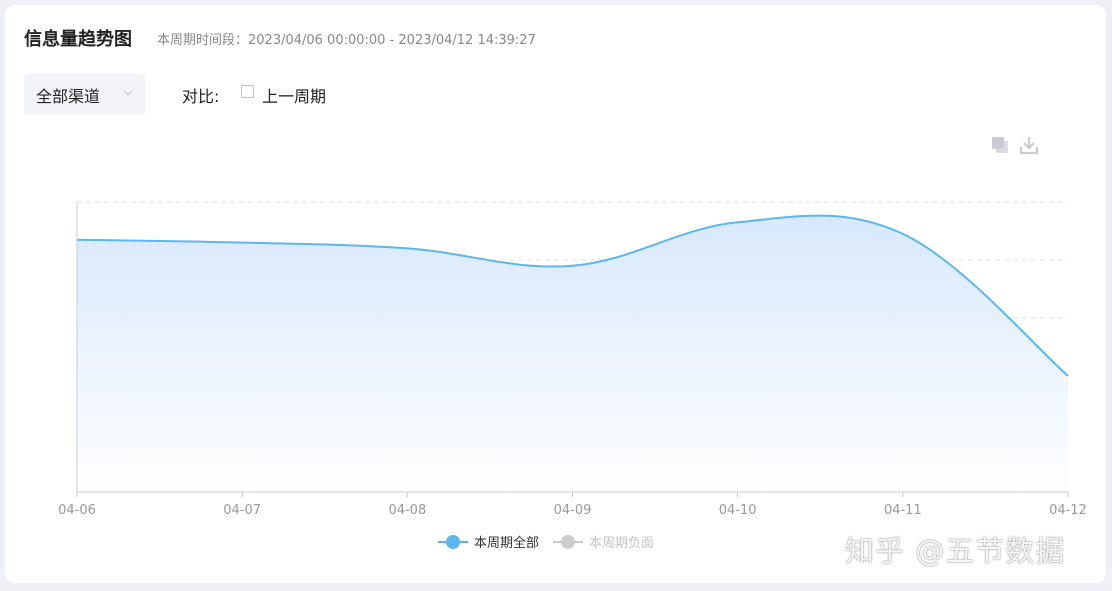  Describe the element at coordinates (242, 510) in the screenshot. I see `x-tick-label: 04-07` at that location.